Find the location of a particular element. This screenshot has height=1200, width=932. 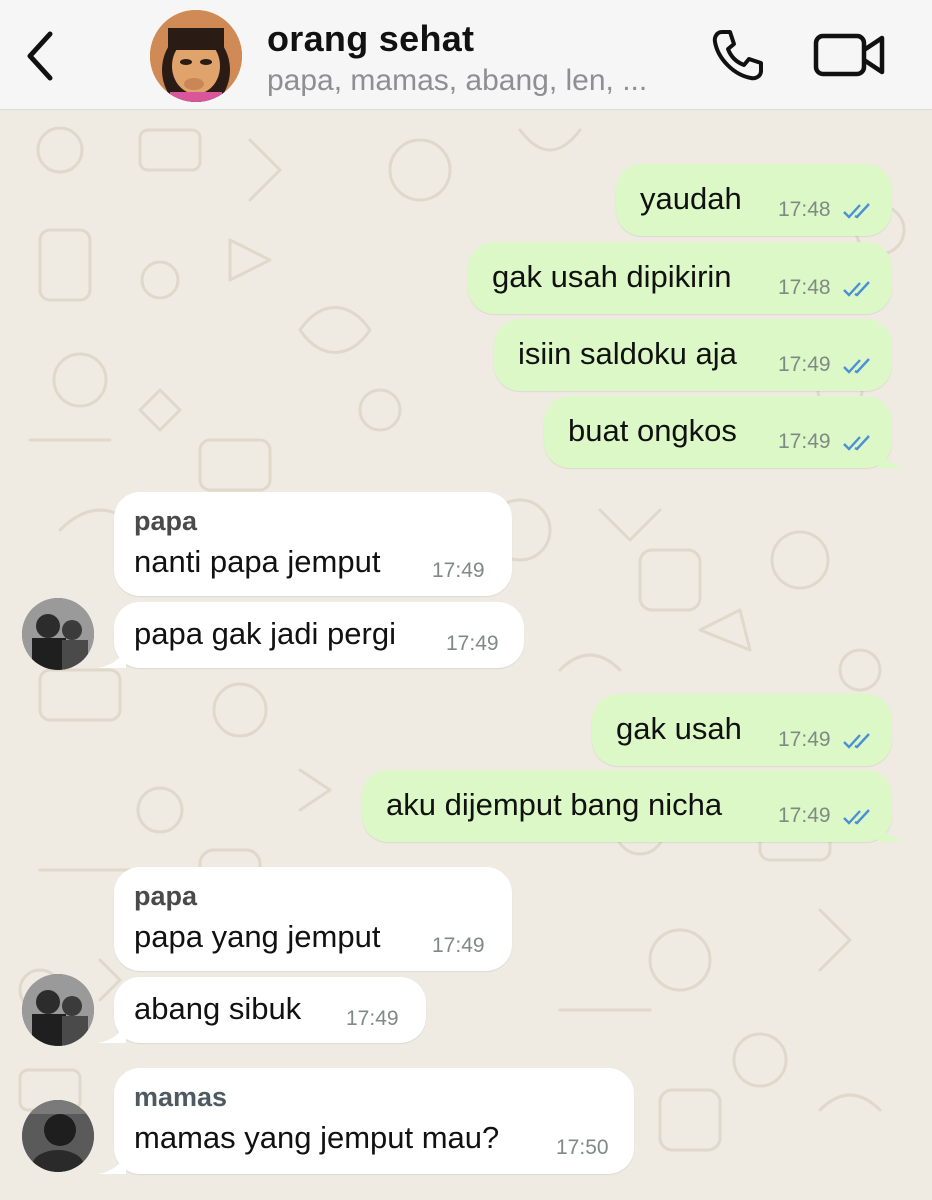

message-text: mamas yang jemput mau? is located at coordinates (317, 1137).